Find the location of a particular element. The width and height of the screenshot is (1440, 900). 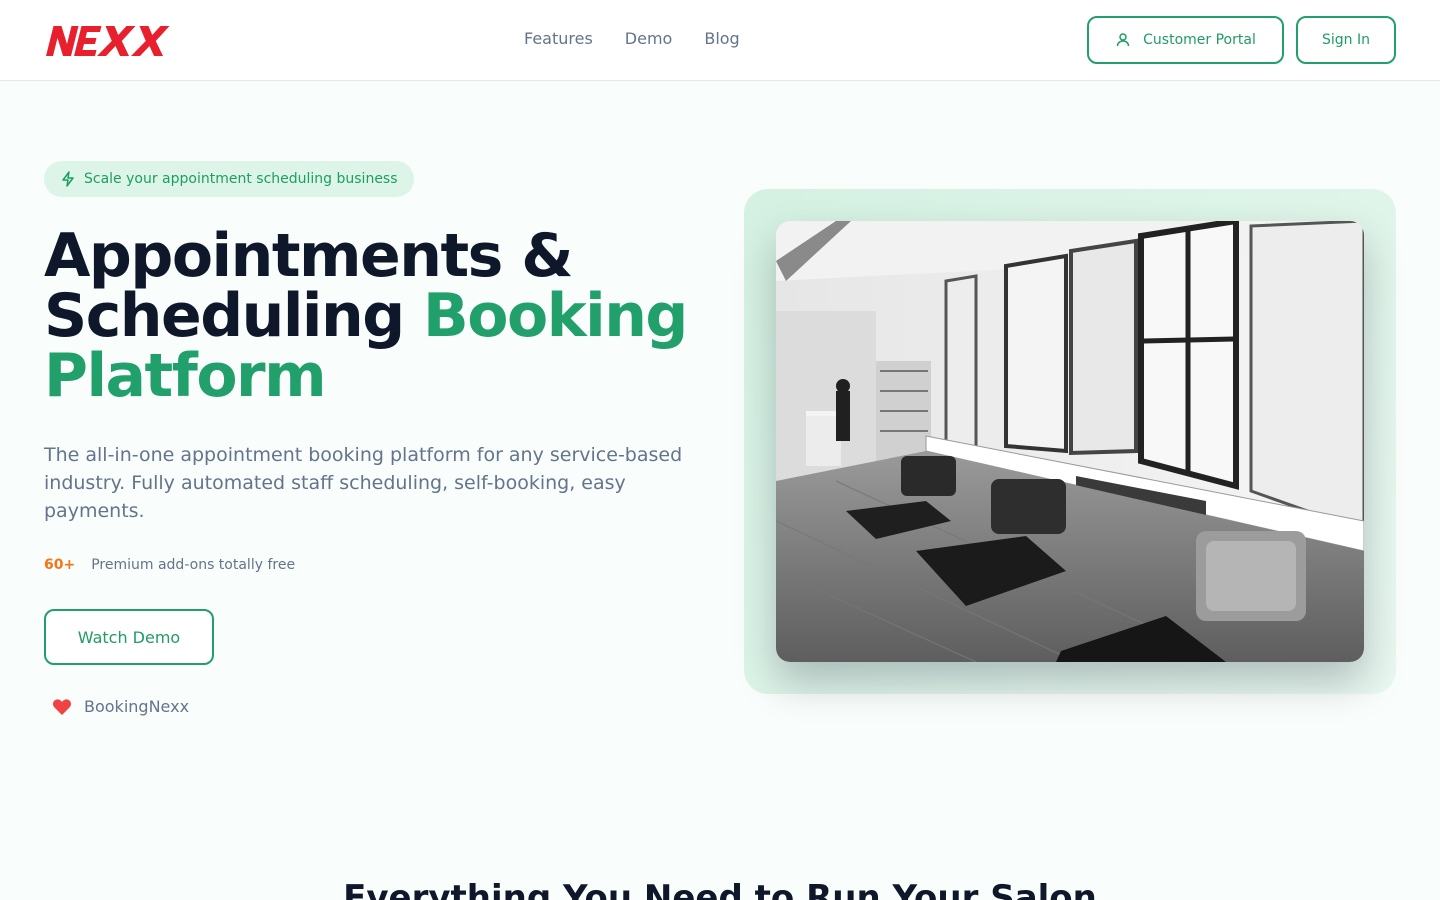

sign-in-button: Sign In is located at coordinates (1346, 40).